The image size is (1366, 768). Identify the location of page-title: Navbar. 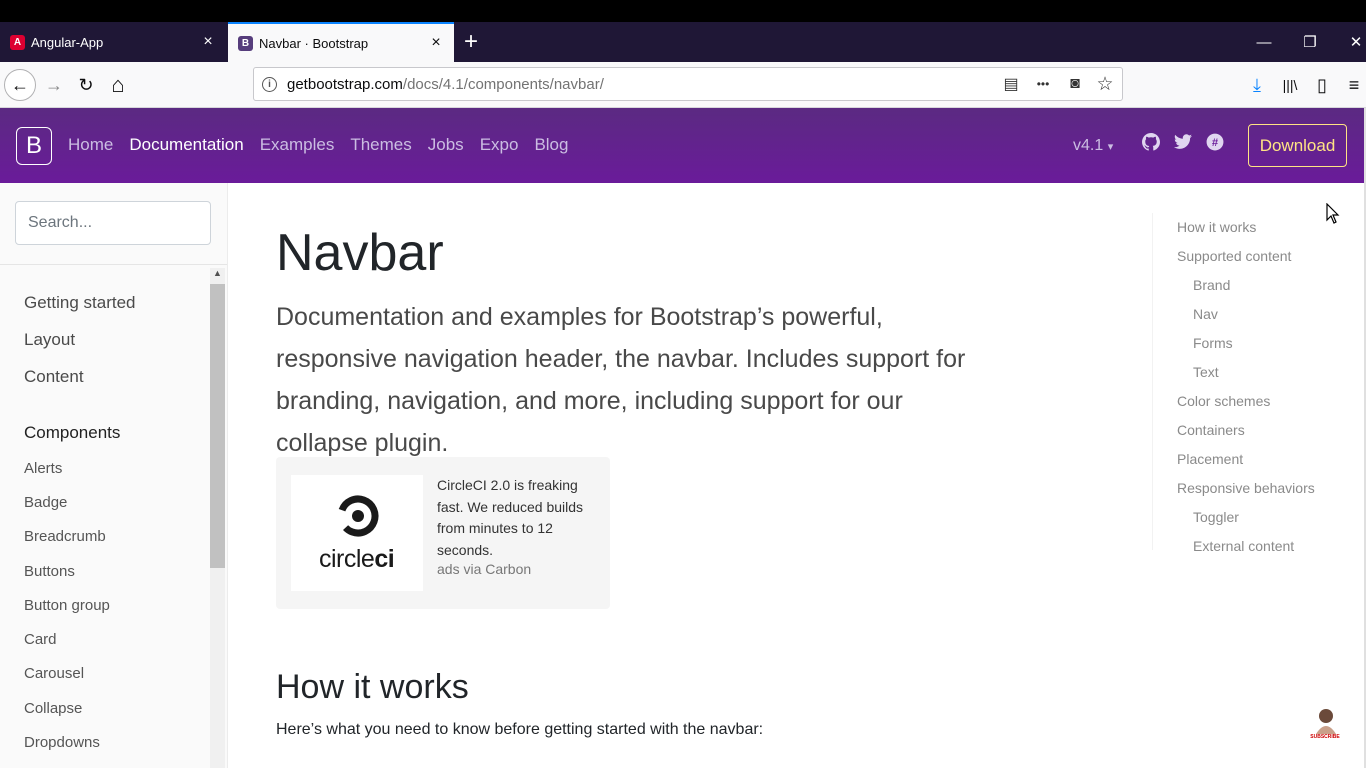
(360, 253).